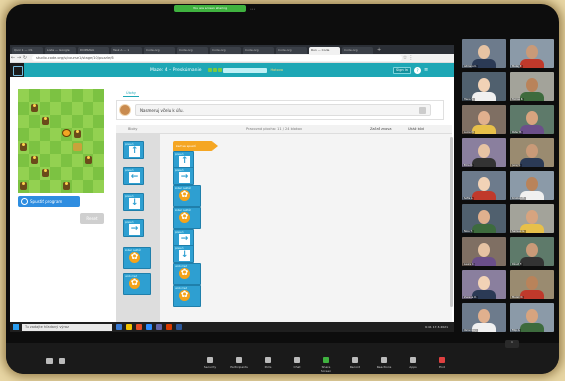 This screenshot has height=381, width=565. Describe the element at coordinates (326, 365) in the screenshot. I see `toolbar-share-screen-button: Share Screen` at that location.